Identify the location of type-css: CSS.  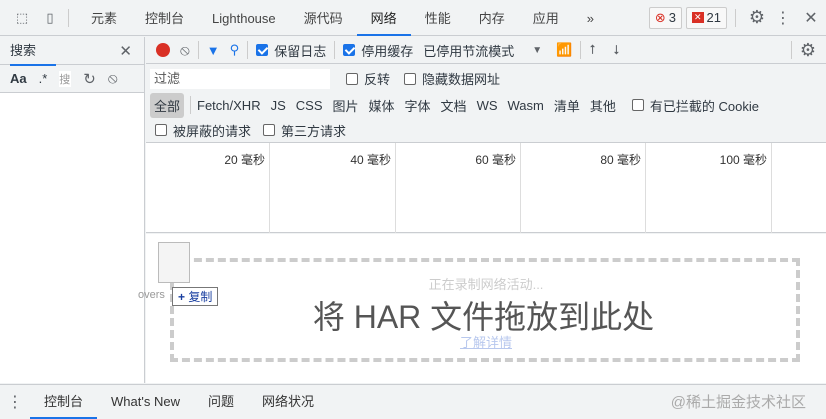
(309, 105).